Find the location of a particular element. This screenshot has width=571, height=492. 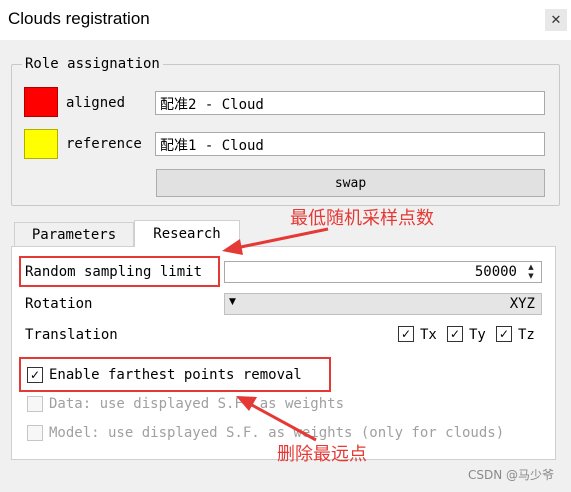

removal-annotation: 删除最远点 is located at coordinates (322, 454).